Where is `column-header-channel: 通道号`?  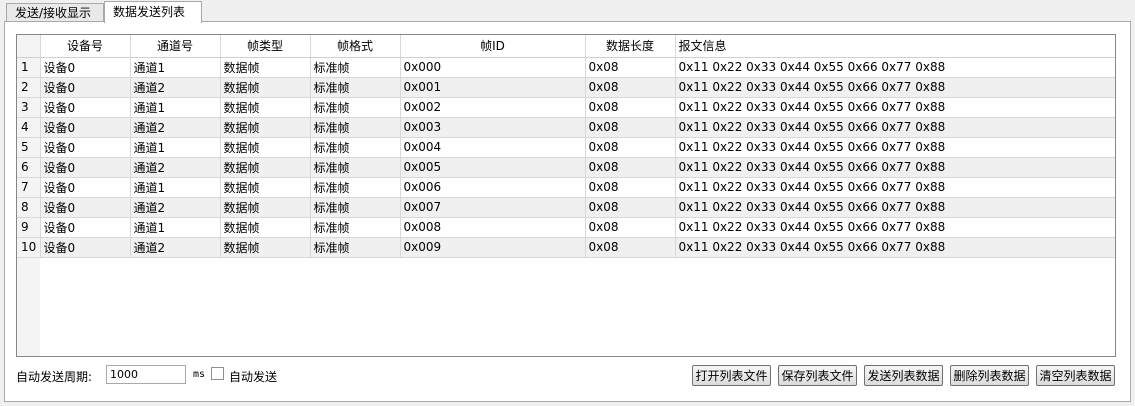 column-header-channel: 通道号 is located at coordinates (175, 46).